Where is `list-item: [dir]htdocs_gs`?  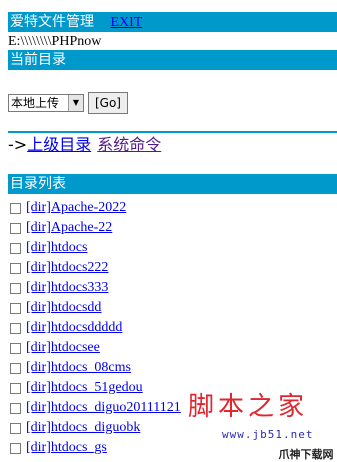 list-item: [dir]htdocs_gs is located at coordinates (95, 448).